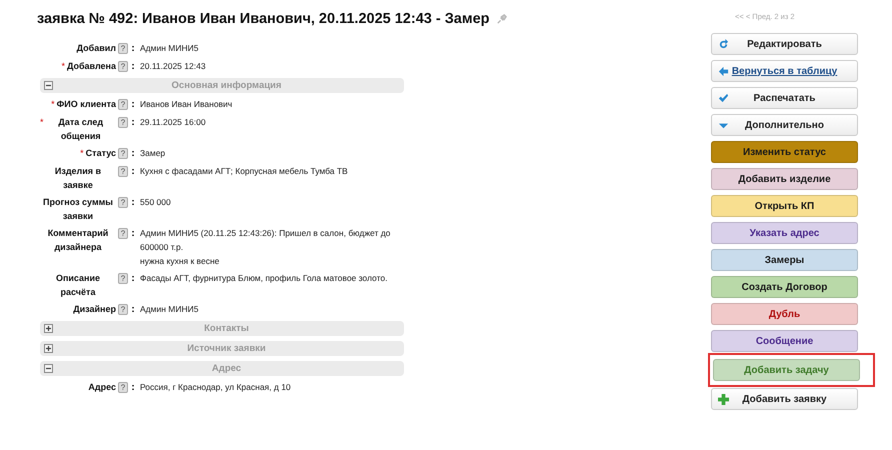  Describe the element at coordinates (784, 287) in the screenshot. I see `action-button: Создать Договор` at that location.